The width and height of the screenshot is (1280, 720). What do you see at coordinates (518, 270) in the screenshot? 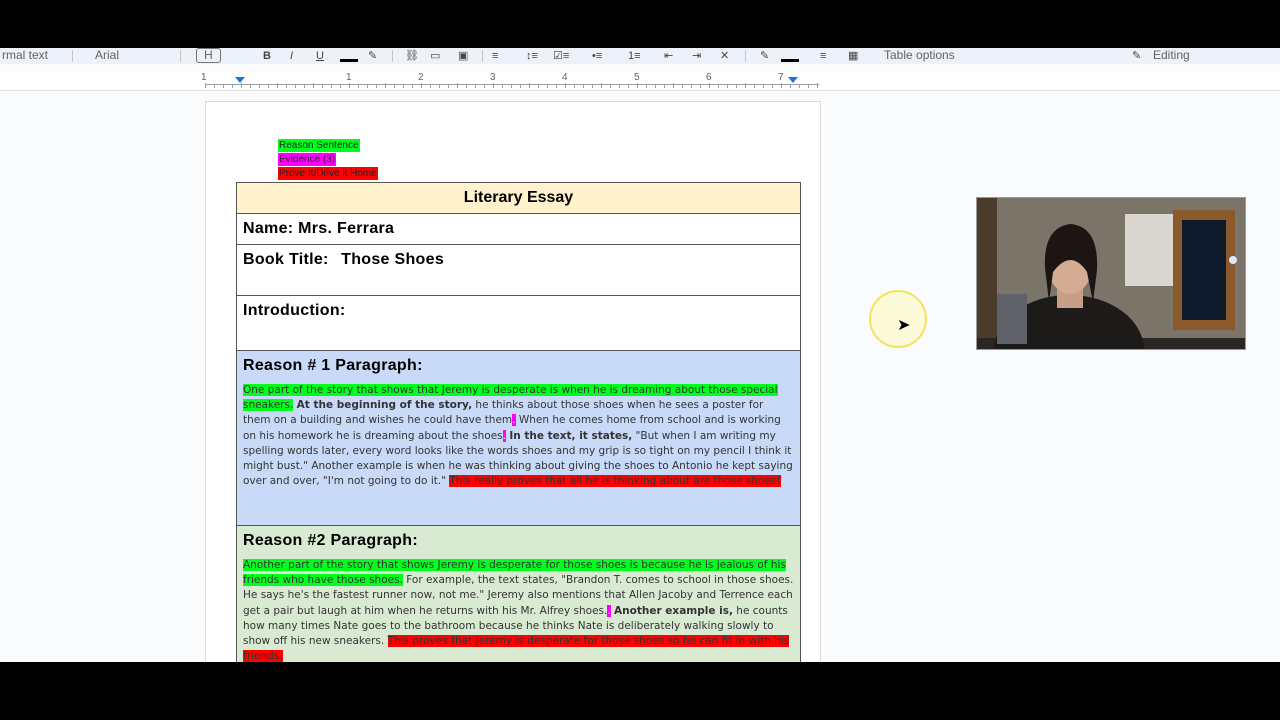
I see `book-title-cell: Book Title: Those Shoes` at bounding box center [518, 270].